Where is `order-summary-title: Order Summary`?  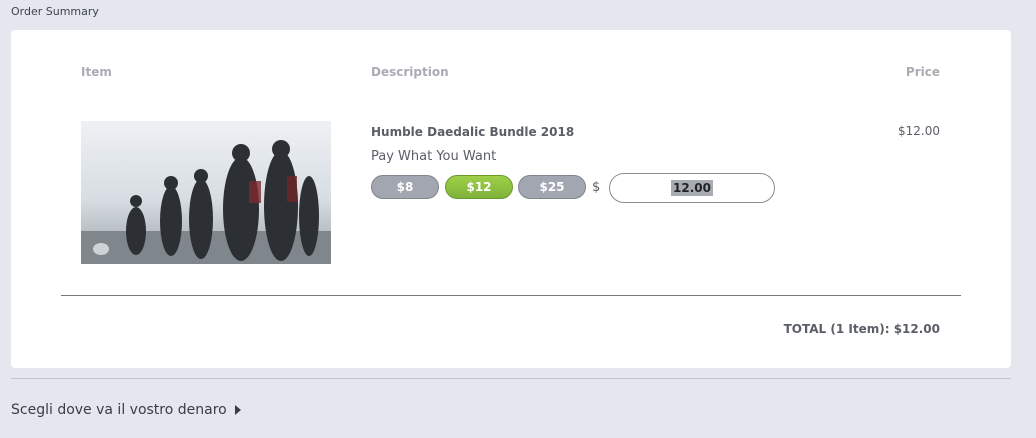
order-summary-title: Order Summary is located at coordinates (55, 11).